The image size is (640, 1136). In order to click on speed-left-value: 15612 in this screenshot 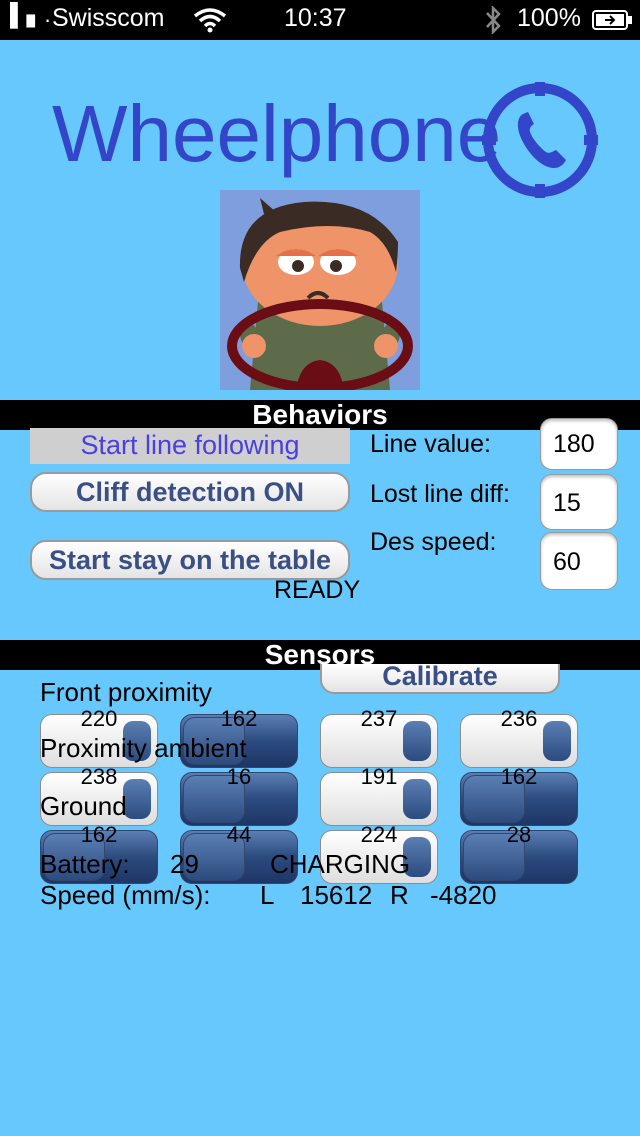, I will do `click(336, 895)`.